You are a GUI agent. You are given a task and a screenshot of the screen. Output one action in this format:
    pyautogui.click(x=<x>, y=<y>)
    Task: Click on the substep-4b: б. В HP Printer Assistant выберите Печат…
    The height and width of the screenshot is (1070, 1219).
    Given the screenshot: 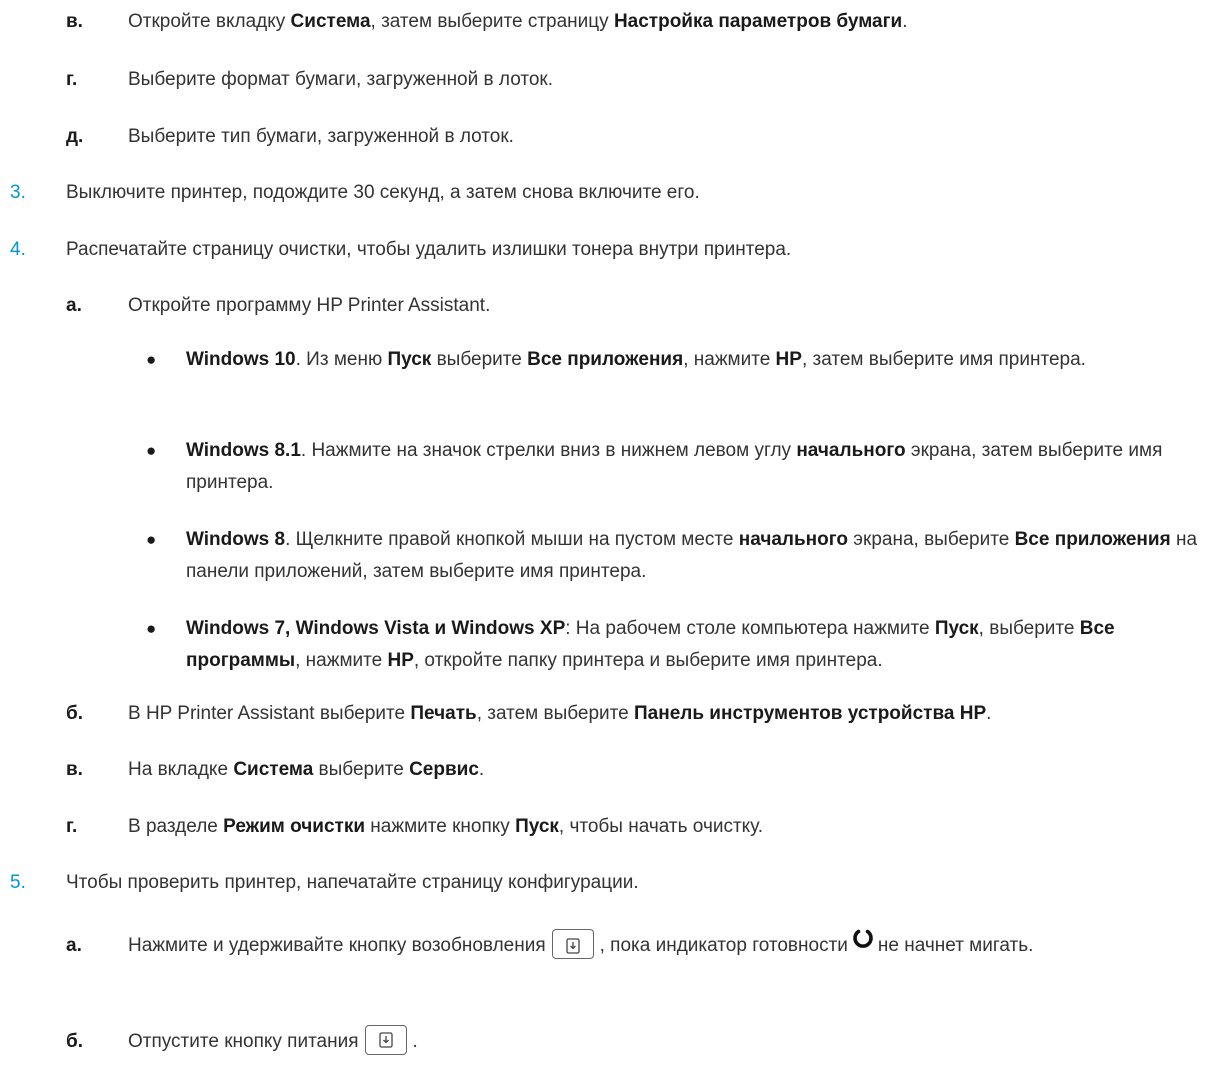 What is the action you would take?
    pyautogui.click(x=636, y=714)
    